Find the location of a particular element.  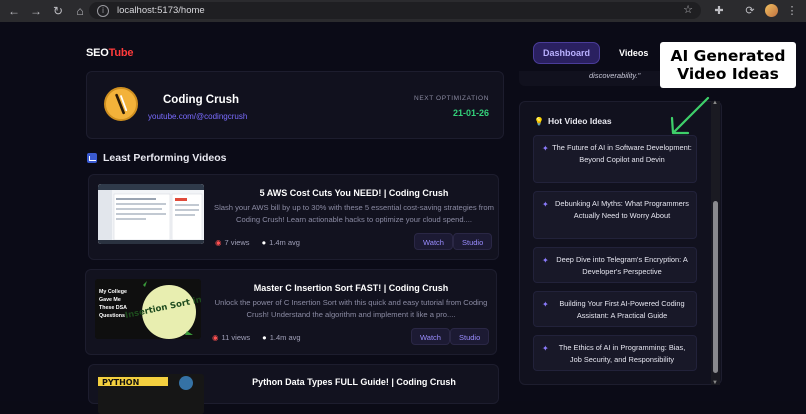

chart-icon is located at coordinates (92, 158).